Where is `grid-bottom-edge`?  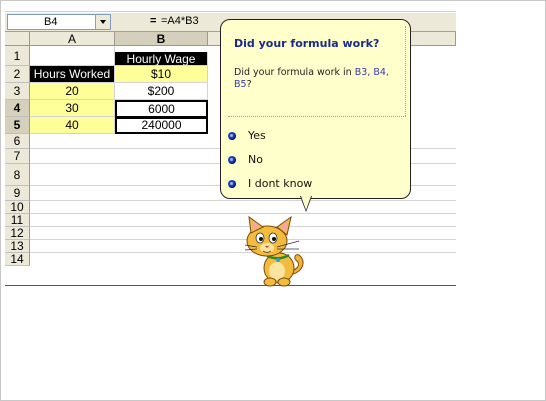 grid-bottom-edge is located at coordinates (230, 285).